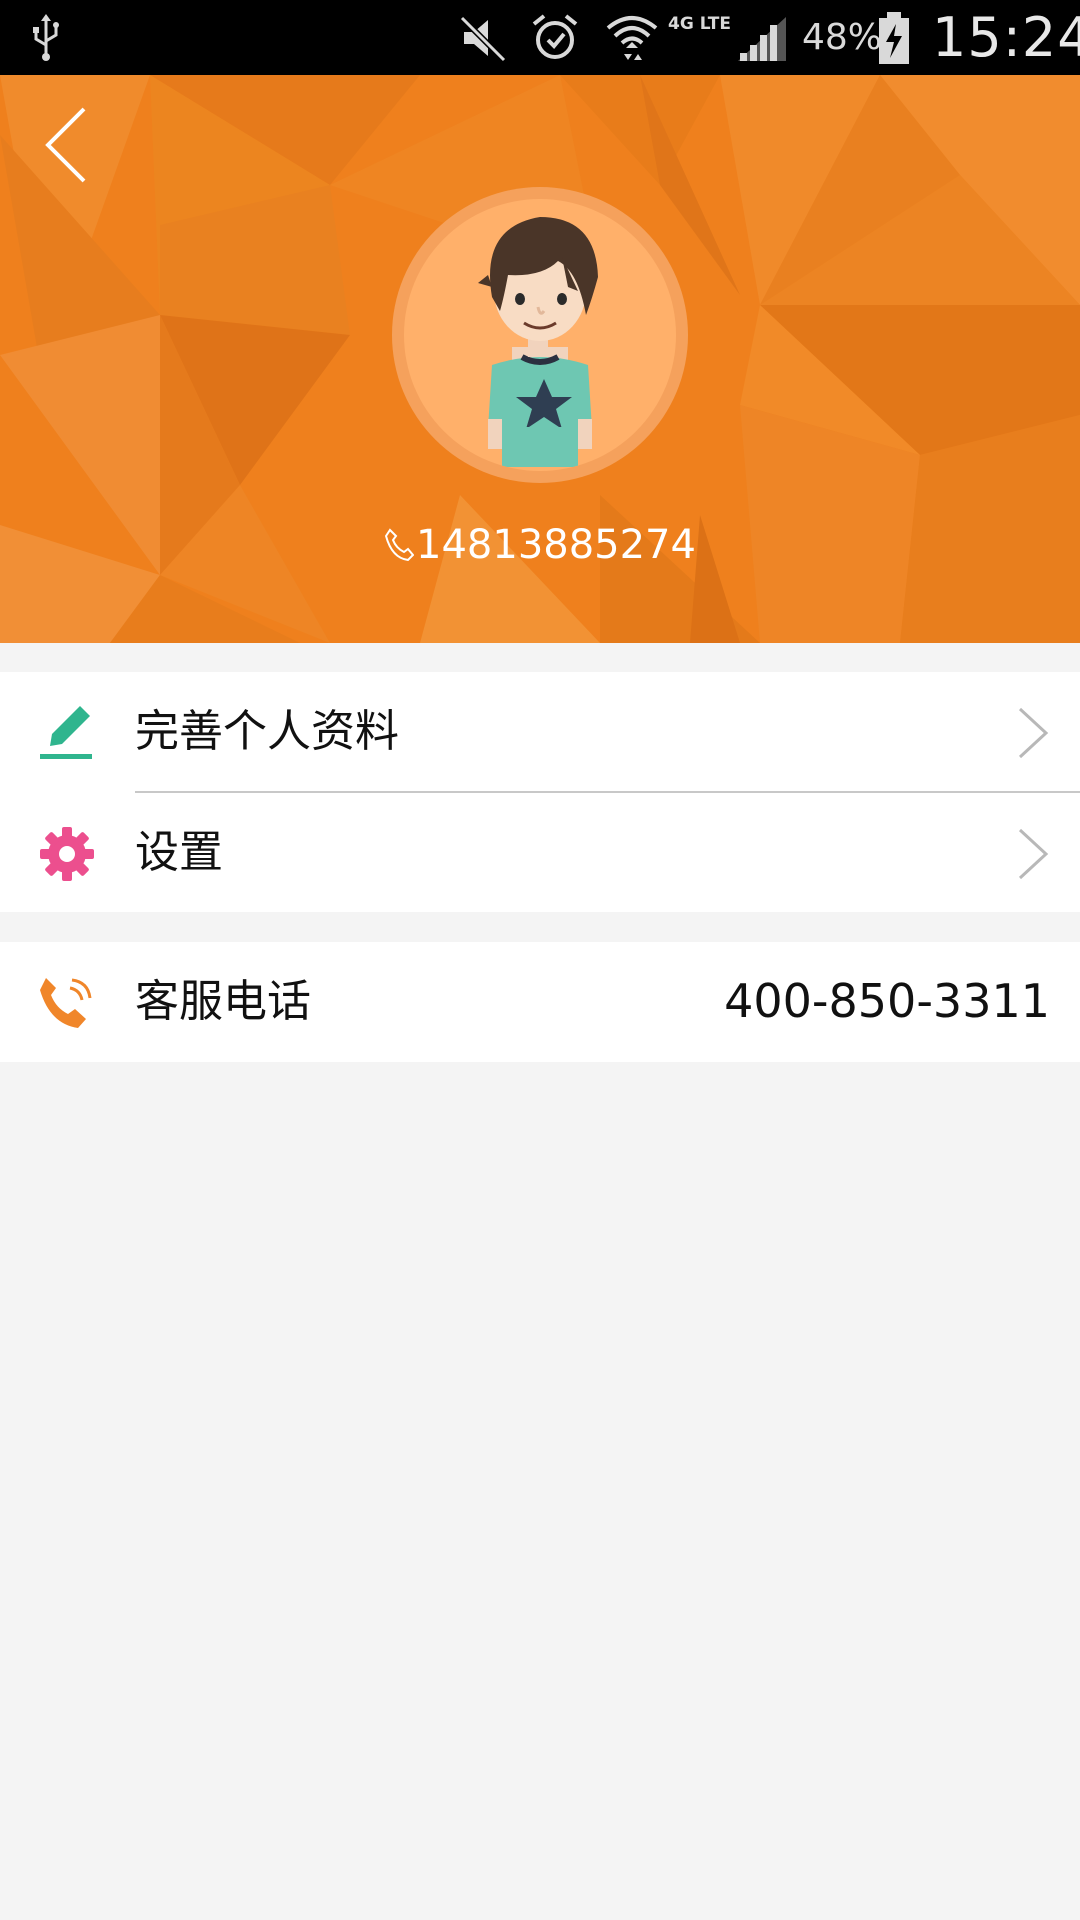 The width and height of the screenshot is (1080, 1920). I want to click on profile-menu: 完善个人资料 设置, so click(540, 792).